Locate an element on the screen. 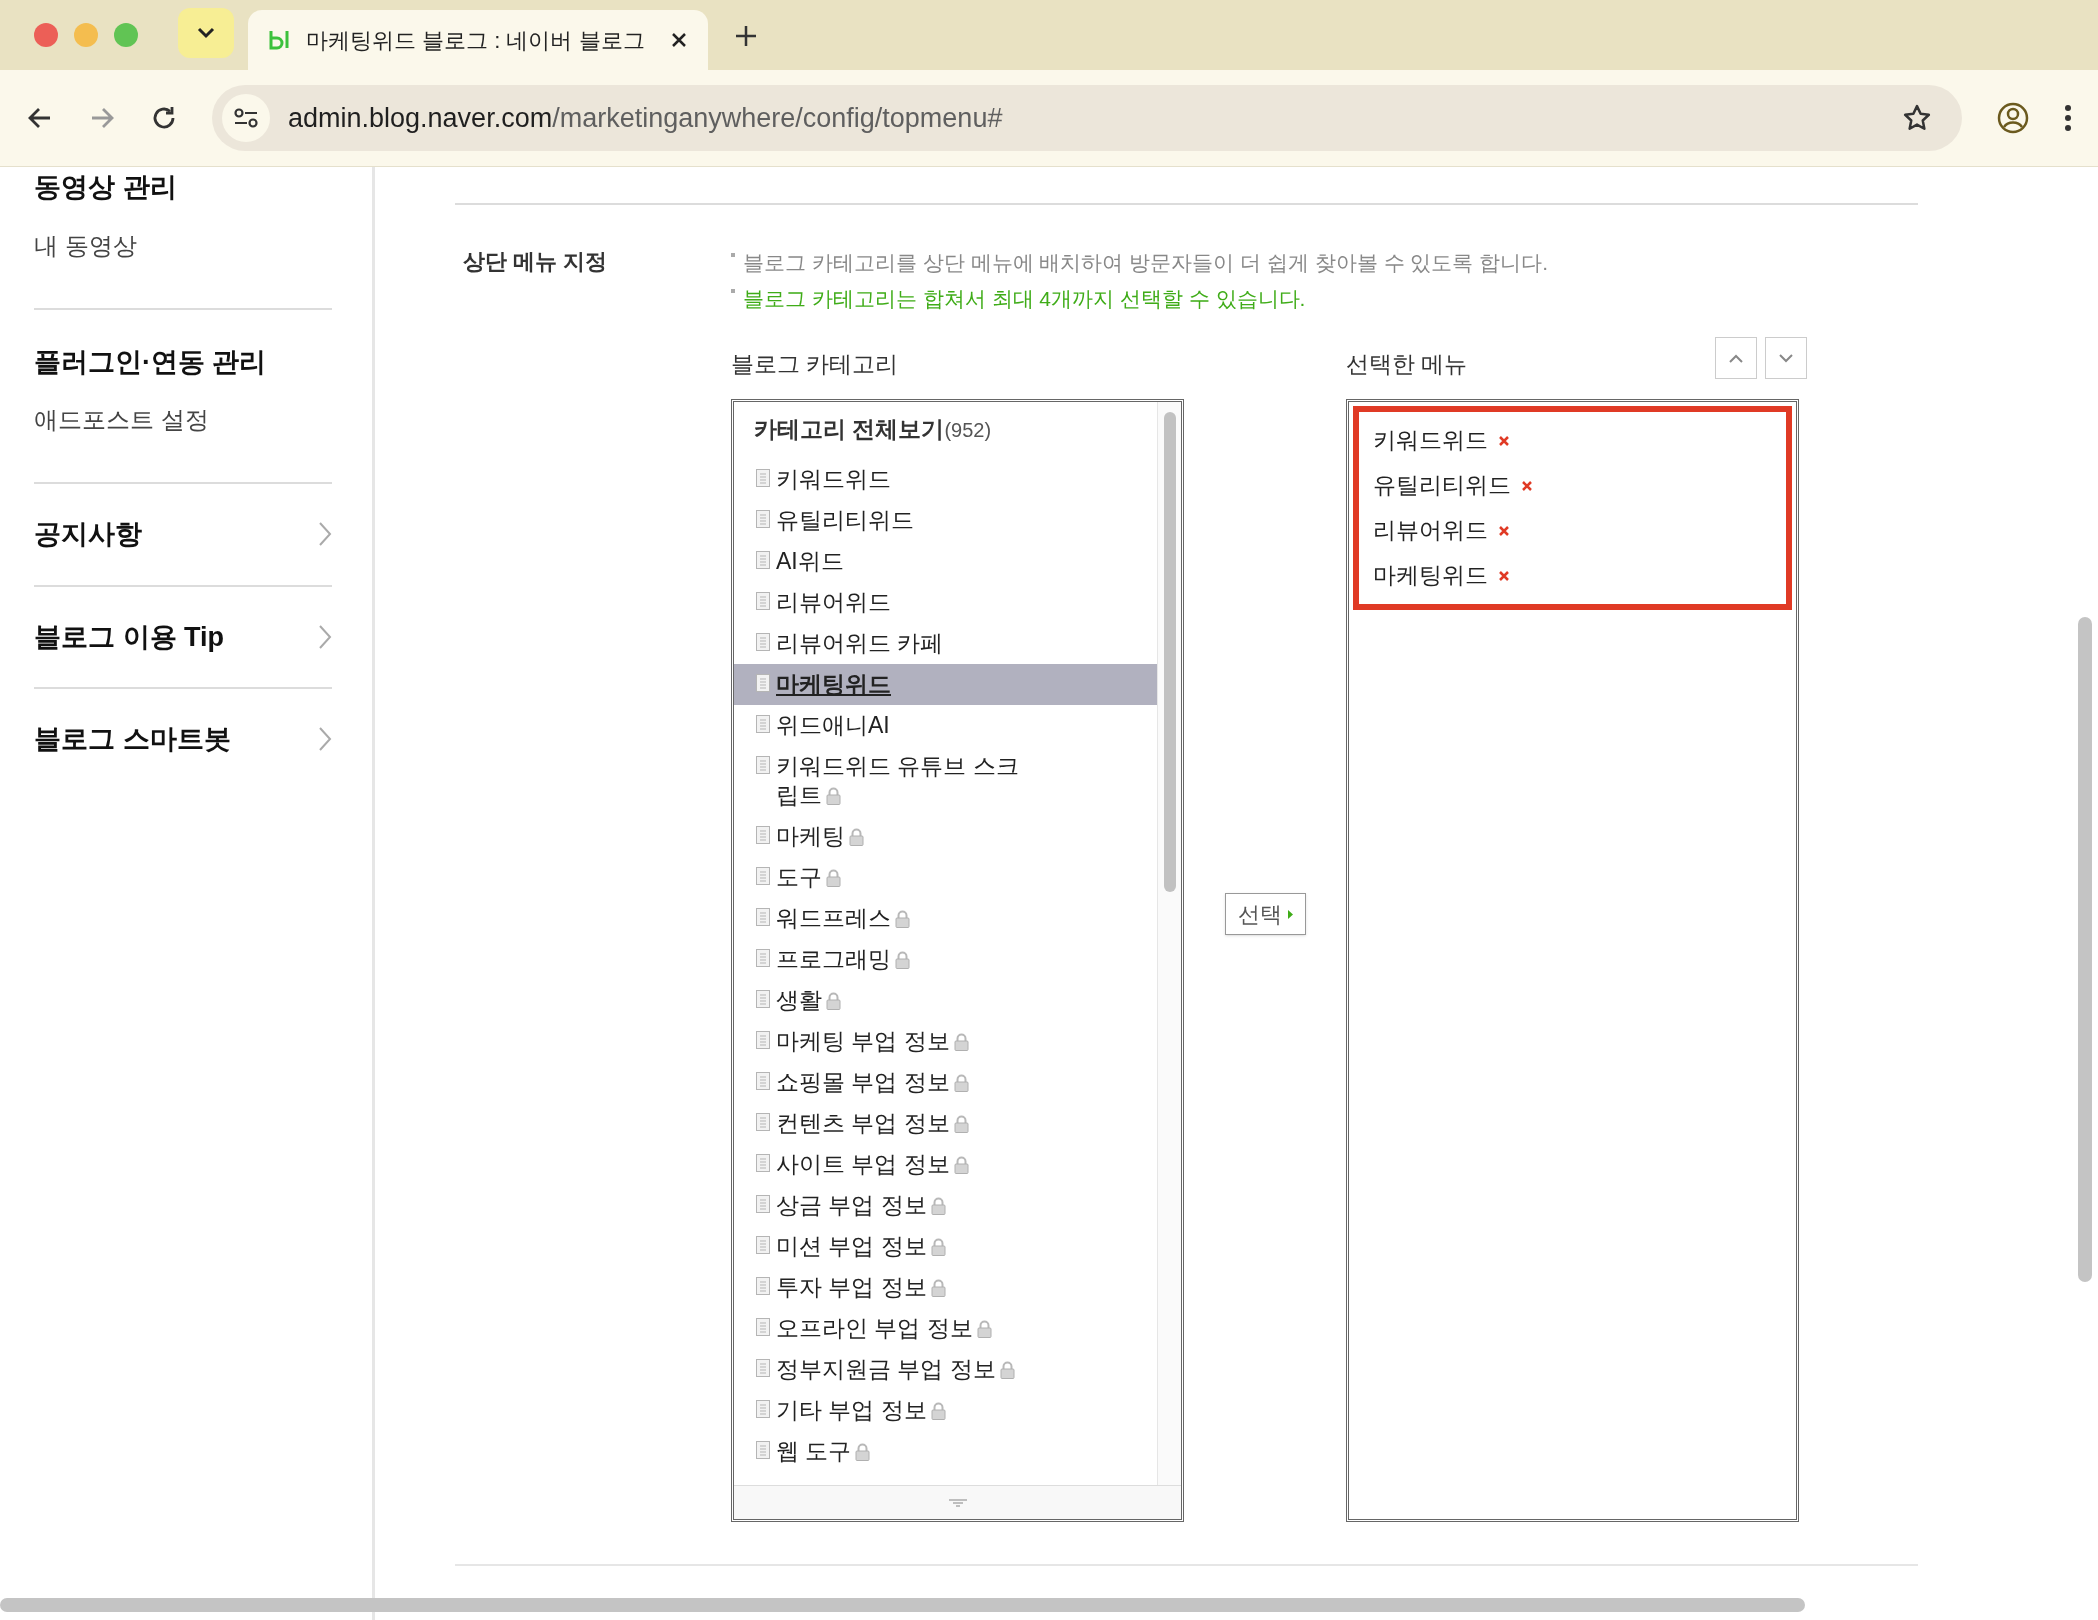 Image resolution: width=2098 pixels, height=1620 pixels. category-item: 마케팅 부업 정보 is located at coordinates (945, 1041).